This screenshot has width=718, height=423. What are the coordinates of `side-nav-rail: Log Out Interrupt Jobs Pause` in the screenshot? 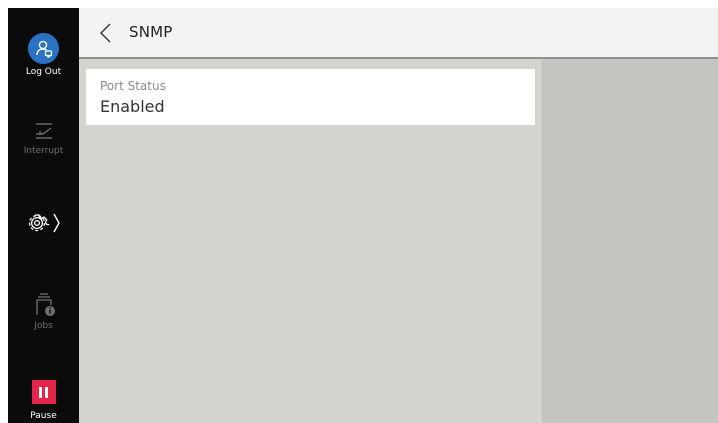 It's located at (43, 215).